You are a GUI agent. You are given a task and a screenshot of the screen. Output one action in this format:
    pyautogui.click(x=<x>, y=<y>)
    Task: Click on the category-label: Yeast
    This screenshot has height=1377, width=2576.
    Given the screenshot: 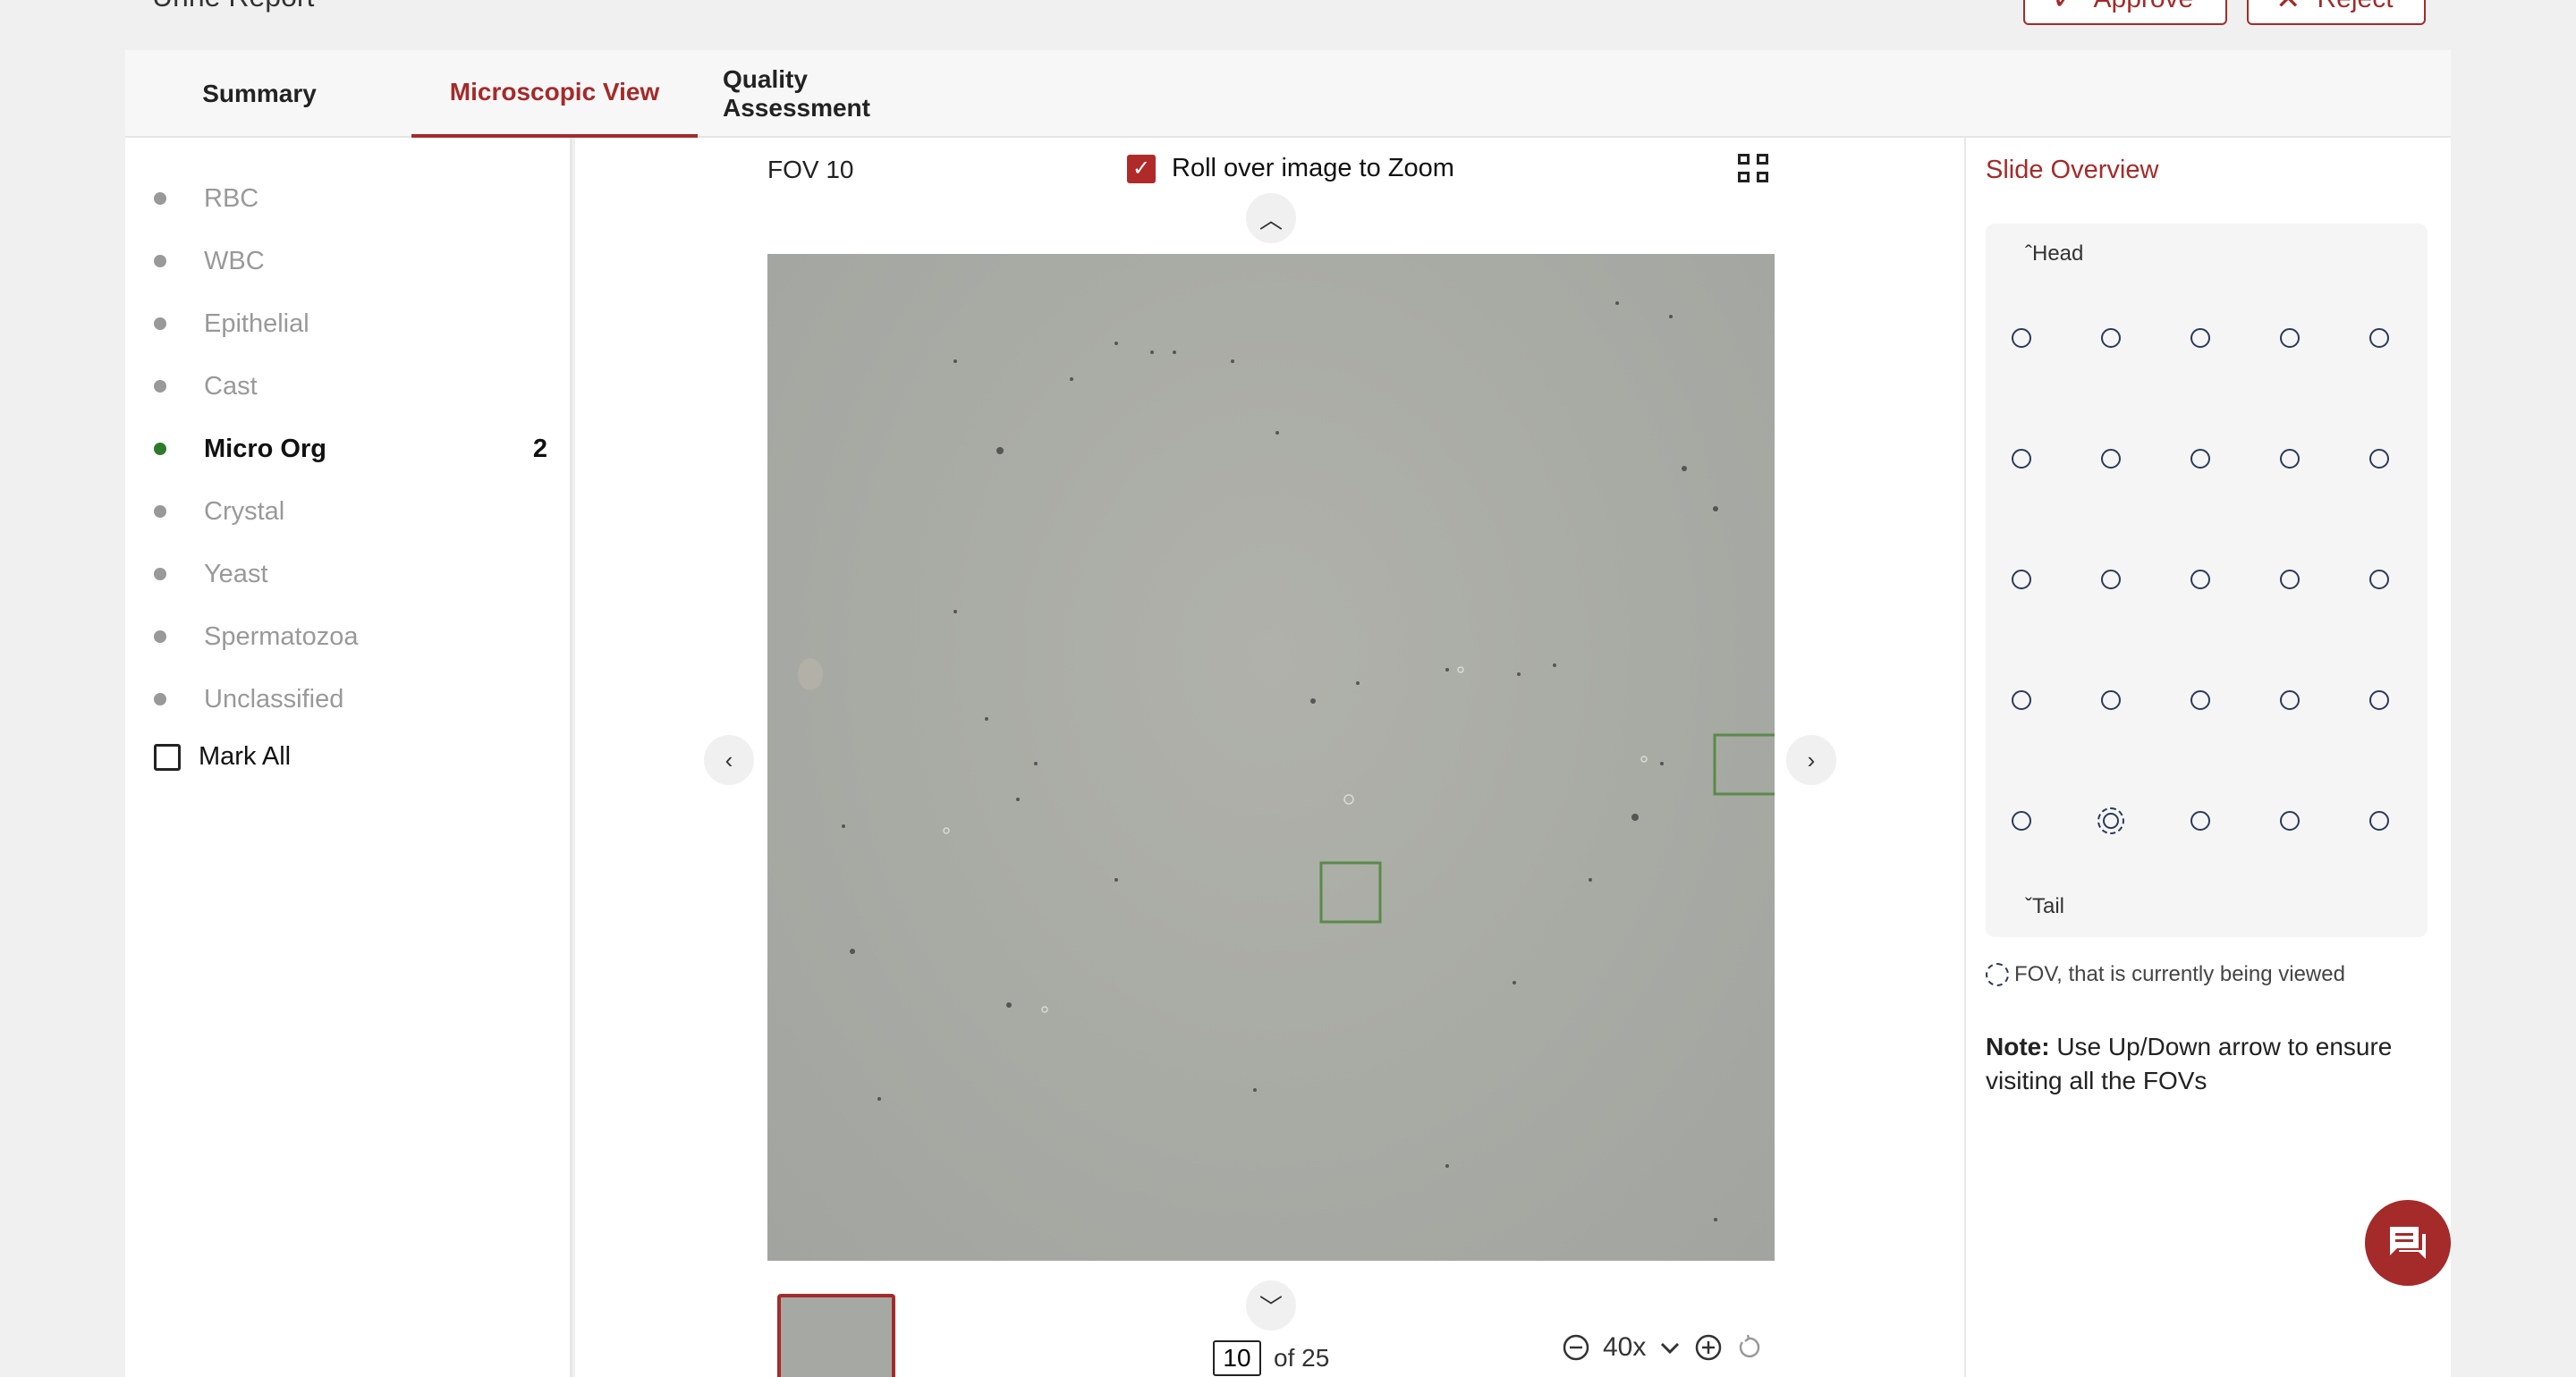 What is the action you would take?
    pyautogui.click(x=236, y=573)
    